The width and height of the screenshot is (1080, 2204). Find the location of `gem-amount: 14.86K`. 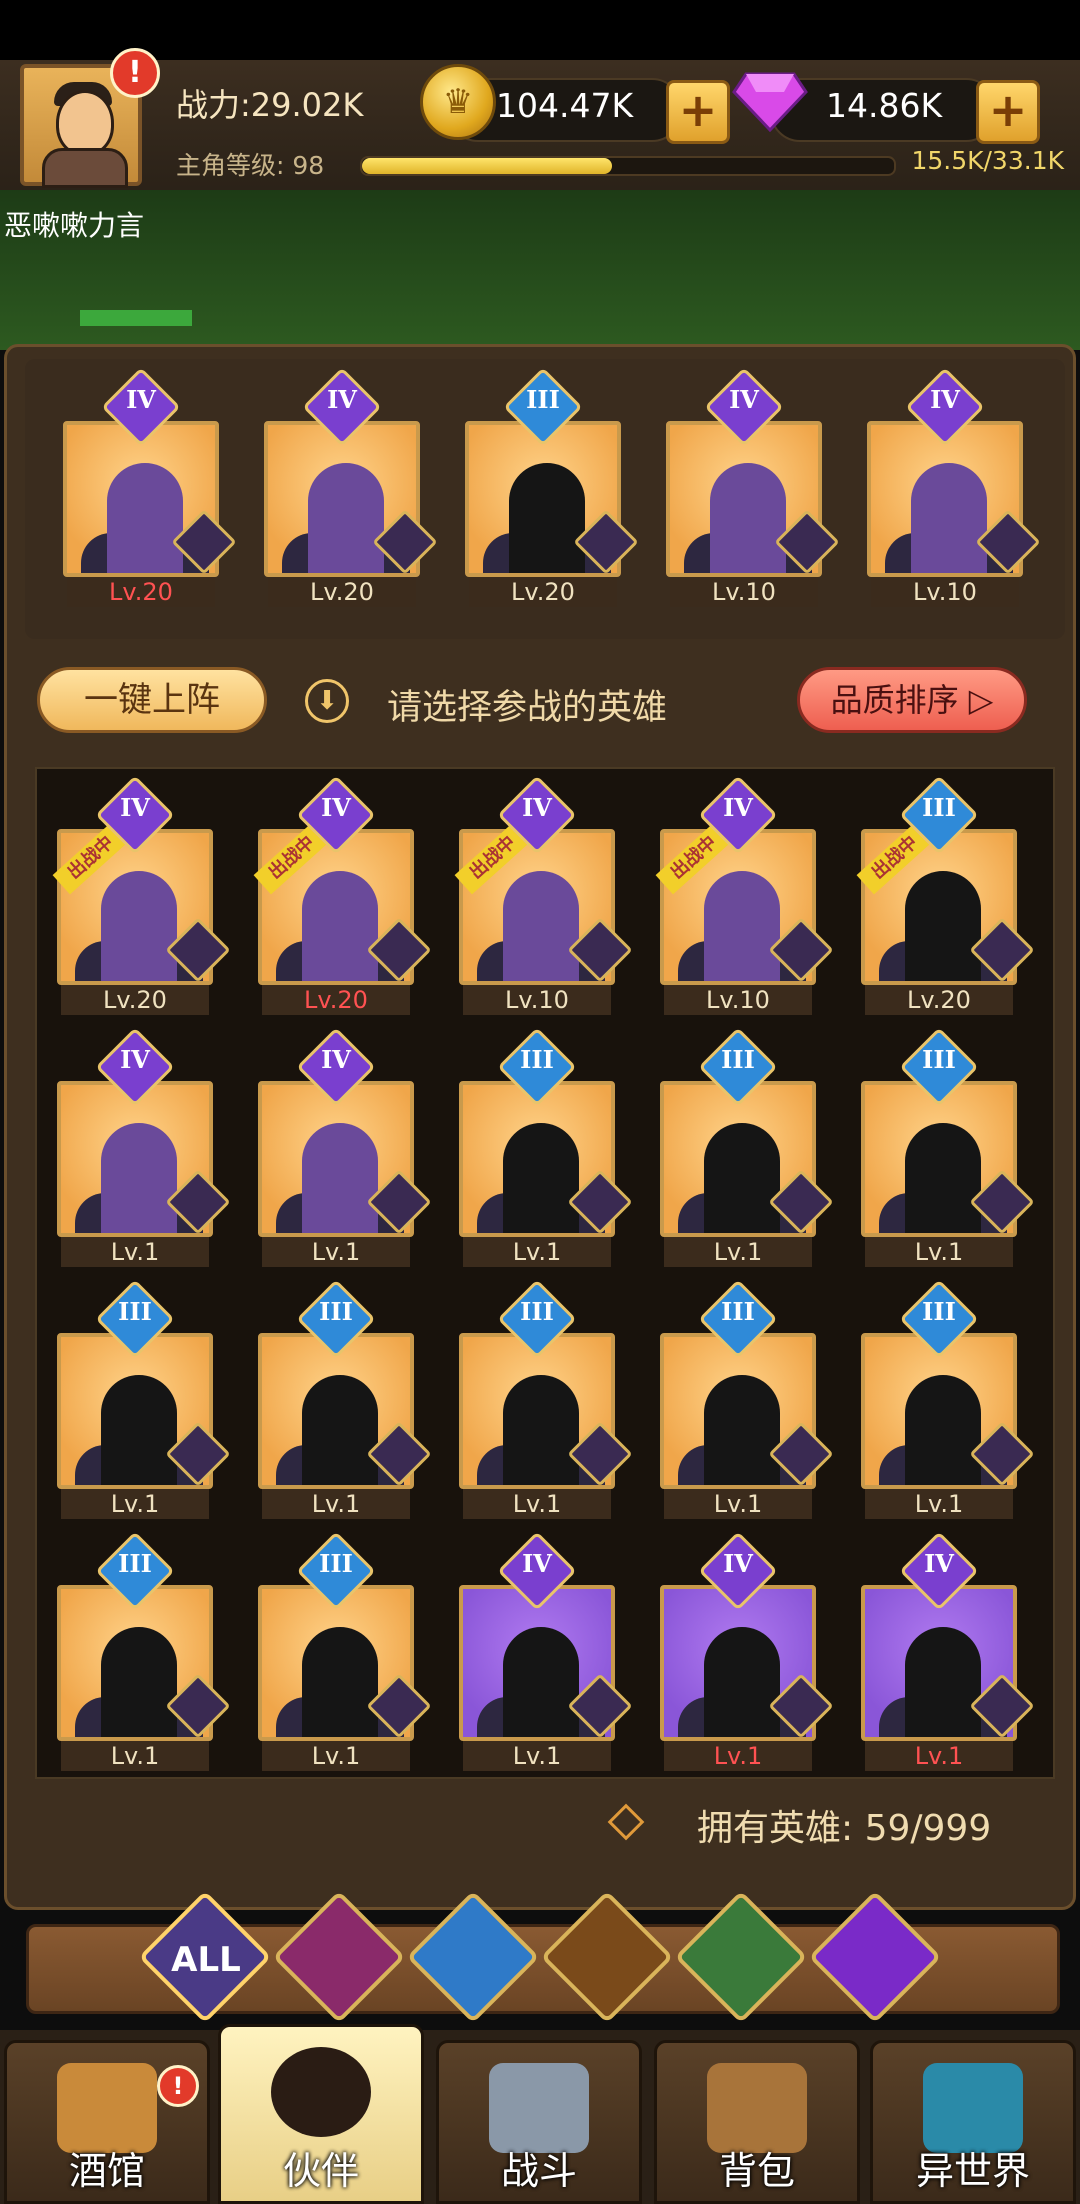

gem-amount: 14.86K is located at coordinates (884, 105).